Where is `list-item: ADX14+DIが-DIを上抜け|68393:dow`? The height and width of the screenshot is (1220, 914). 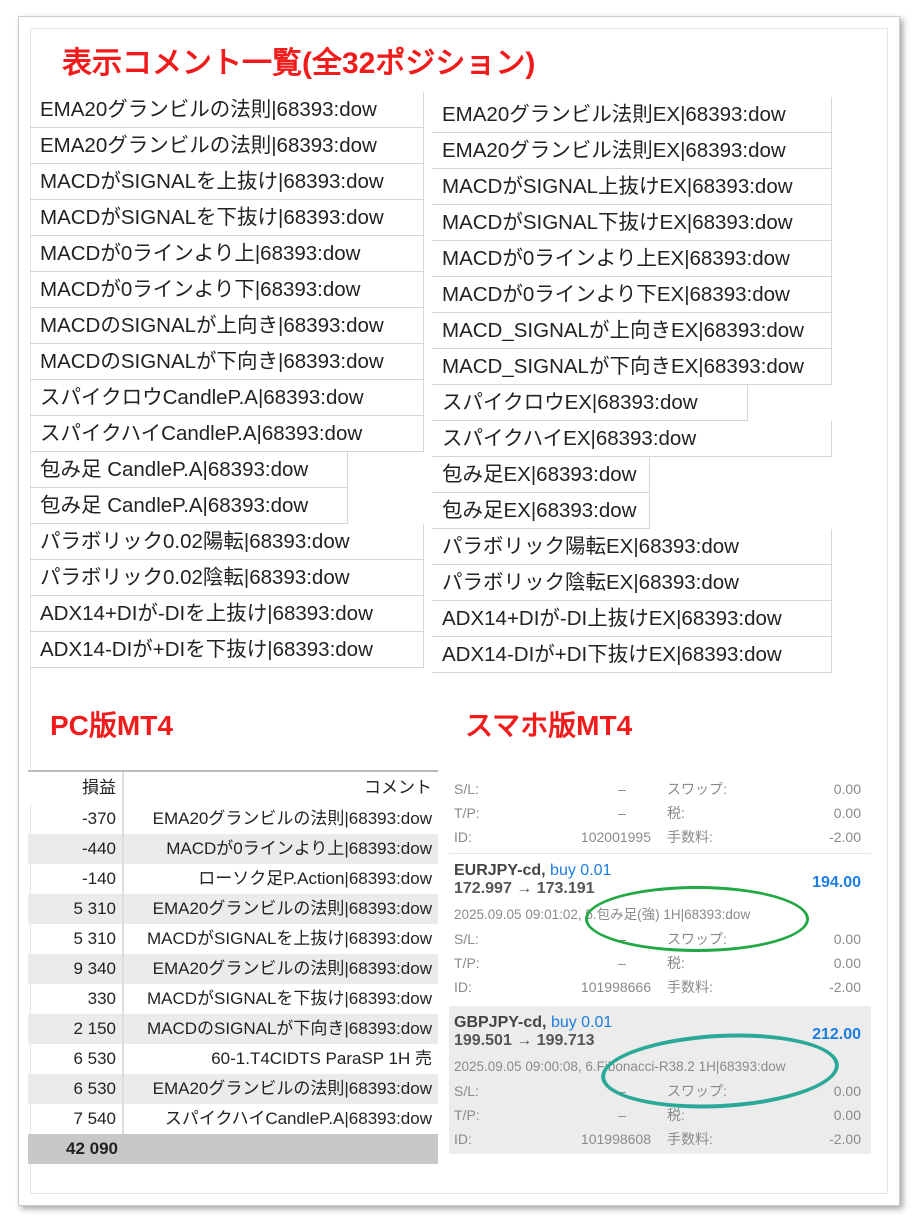 list-item: ADX14+DIが-DIを上抜け|68393:dow is located at coordinates (227, 614).